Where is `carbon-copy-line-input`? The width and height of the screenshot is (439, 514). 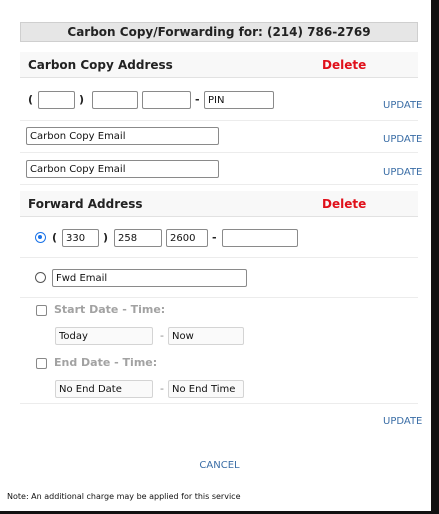 carbon-copy-line-input is located at coordinates (166, 100).